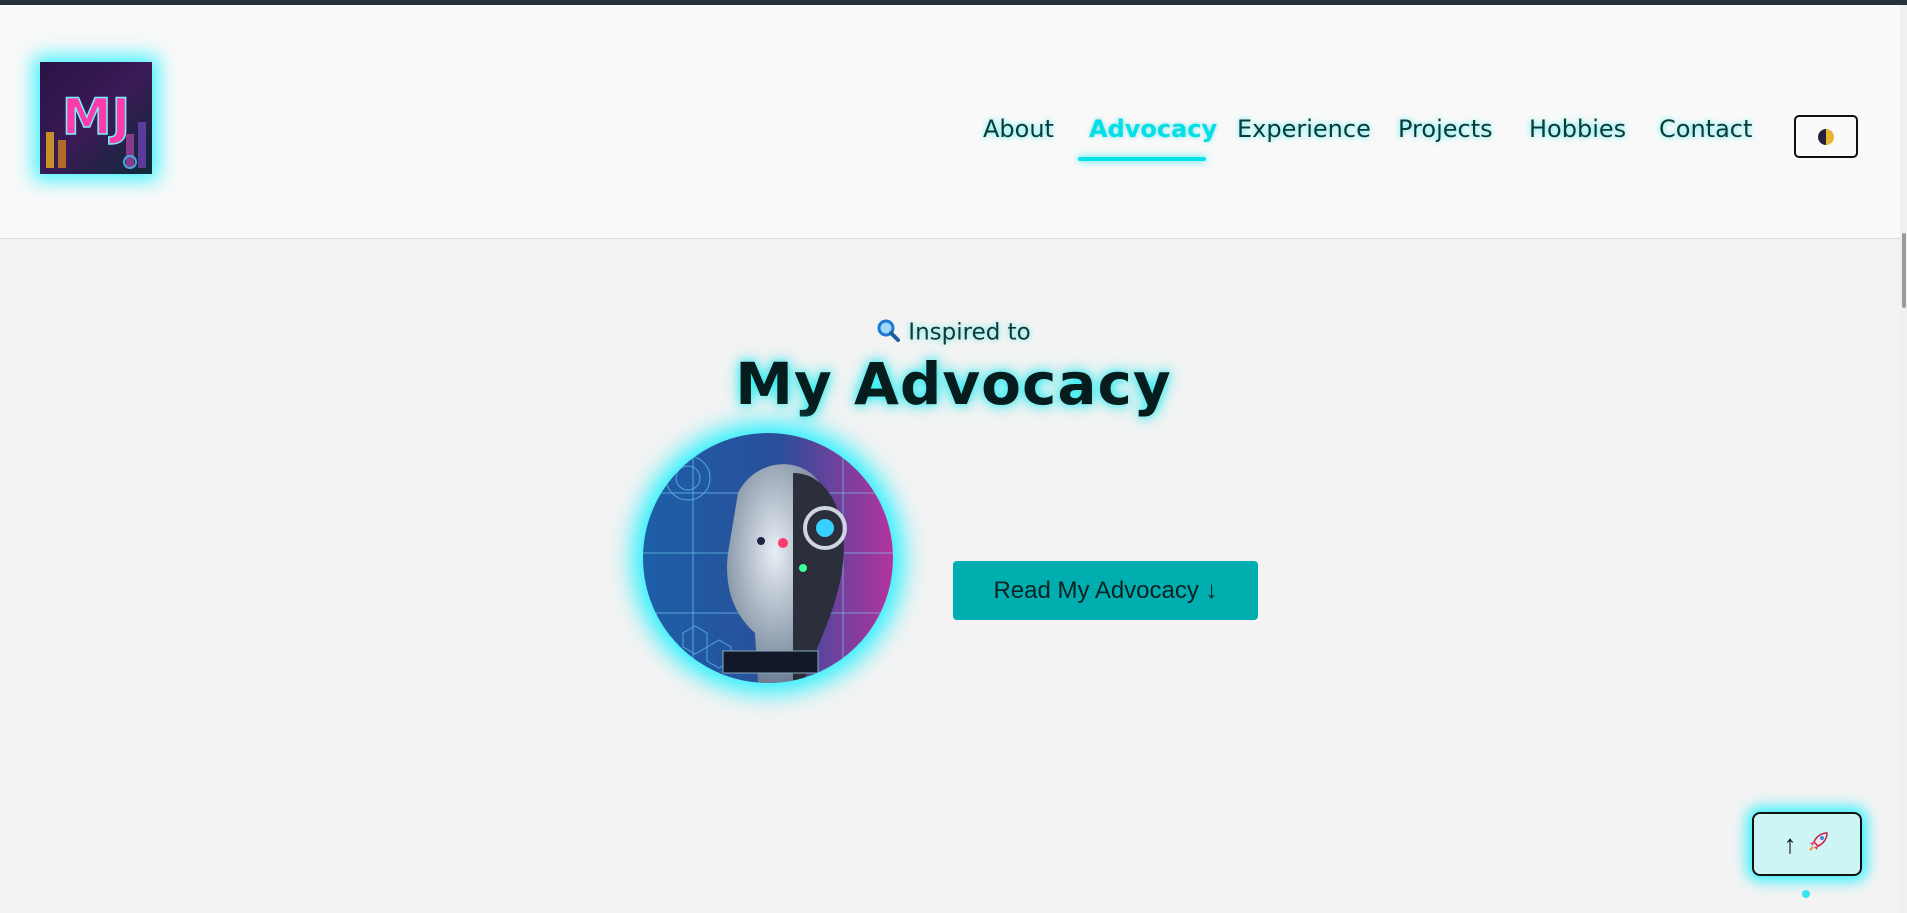 This screenshot has height=913, width=1907. Describe the element at coordinates (1142, 159) in the screenshot. I see `active-nav-underline` at that location.